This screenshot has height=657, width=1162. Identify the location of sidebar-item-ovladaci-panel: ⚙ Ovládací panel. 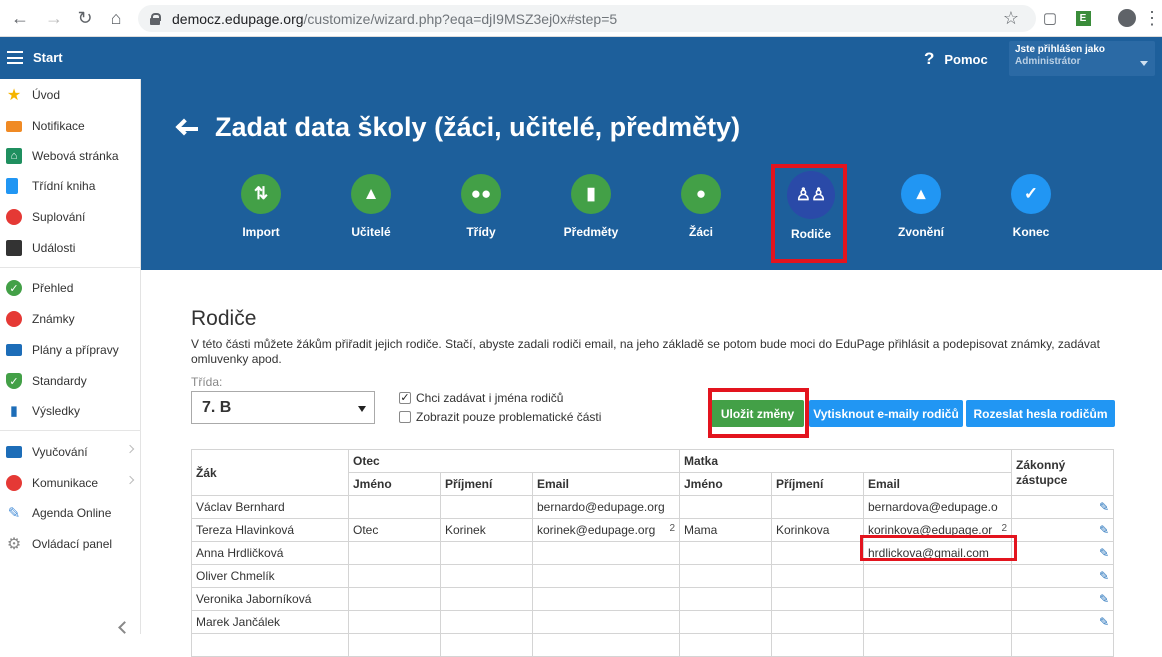
(70, 544).